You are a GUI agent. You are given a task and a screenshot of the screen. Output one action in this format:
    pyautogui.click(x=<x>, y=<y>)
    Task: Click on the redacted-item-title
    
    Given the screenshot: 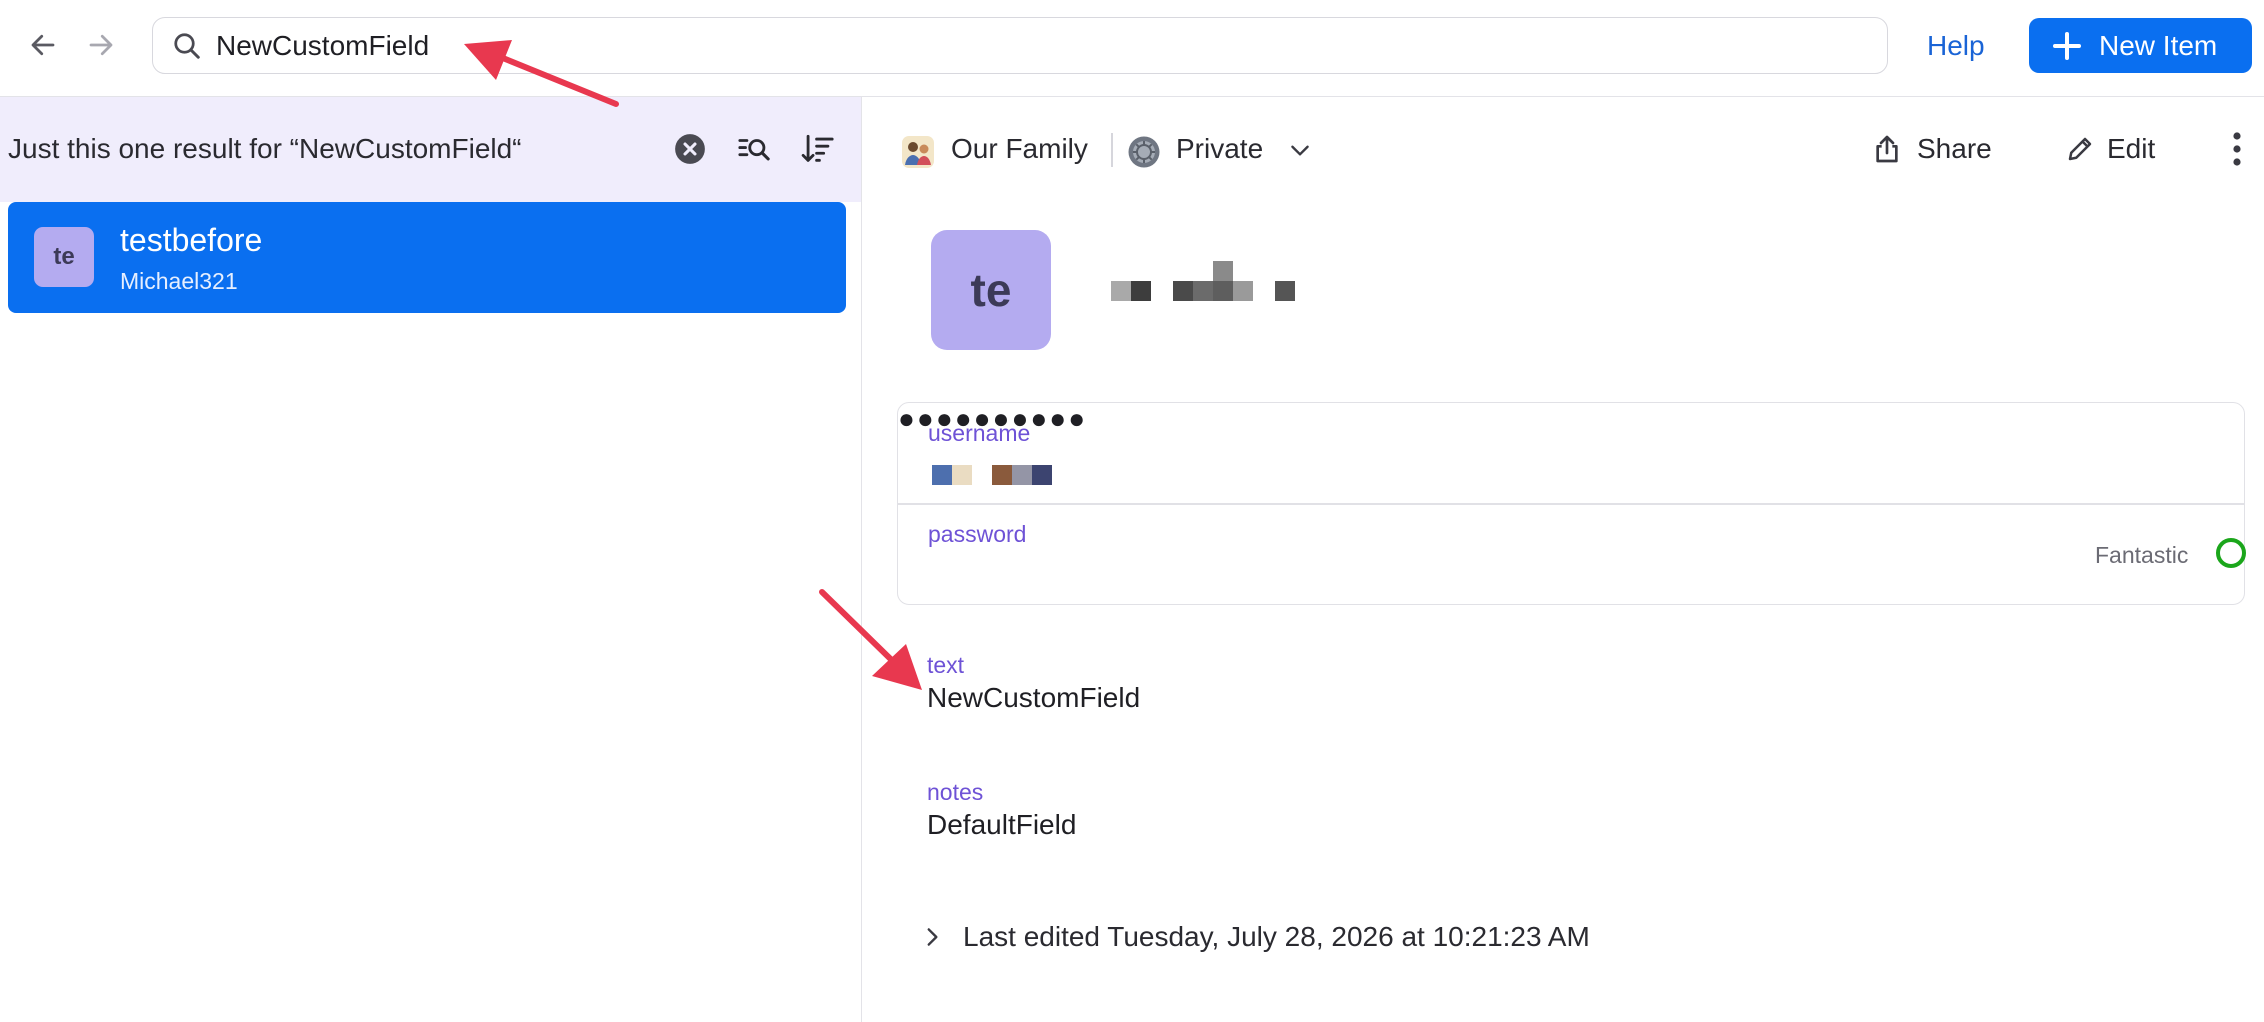 What is the action you would take?
    pyautogui.click(x=1211, y=286)
    